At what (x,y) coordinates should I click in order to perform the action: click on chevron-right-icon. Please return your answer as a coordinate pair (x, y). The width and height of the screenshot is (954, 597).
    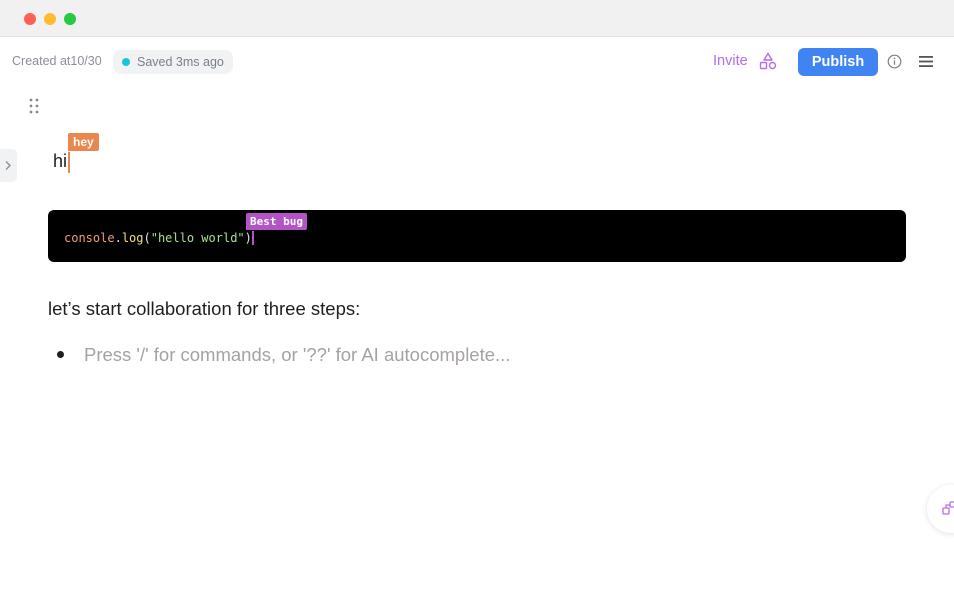
    Looking at the image, I should click on (8, 165).